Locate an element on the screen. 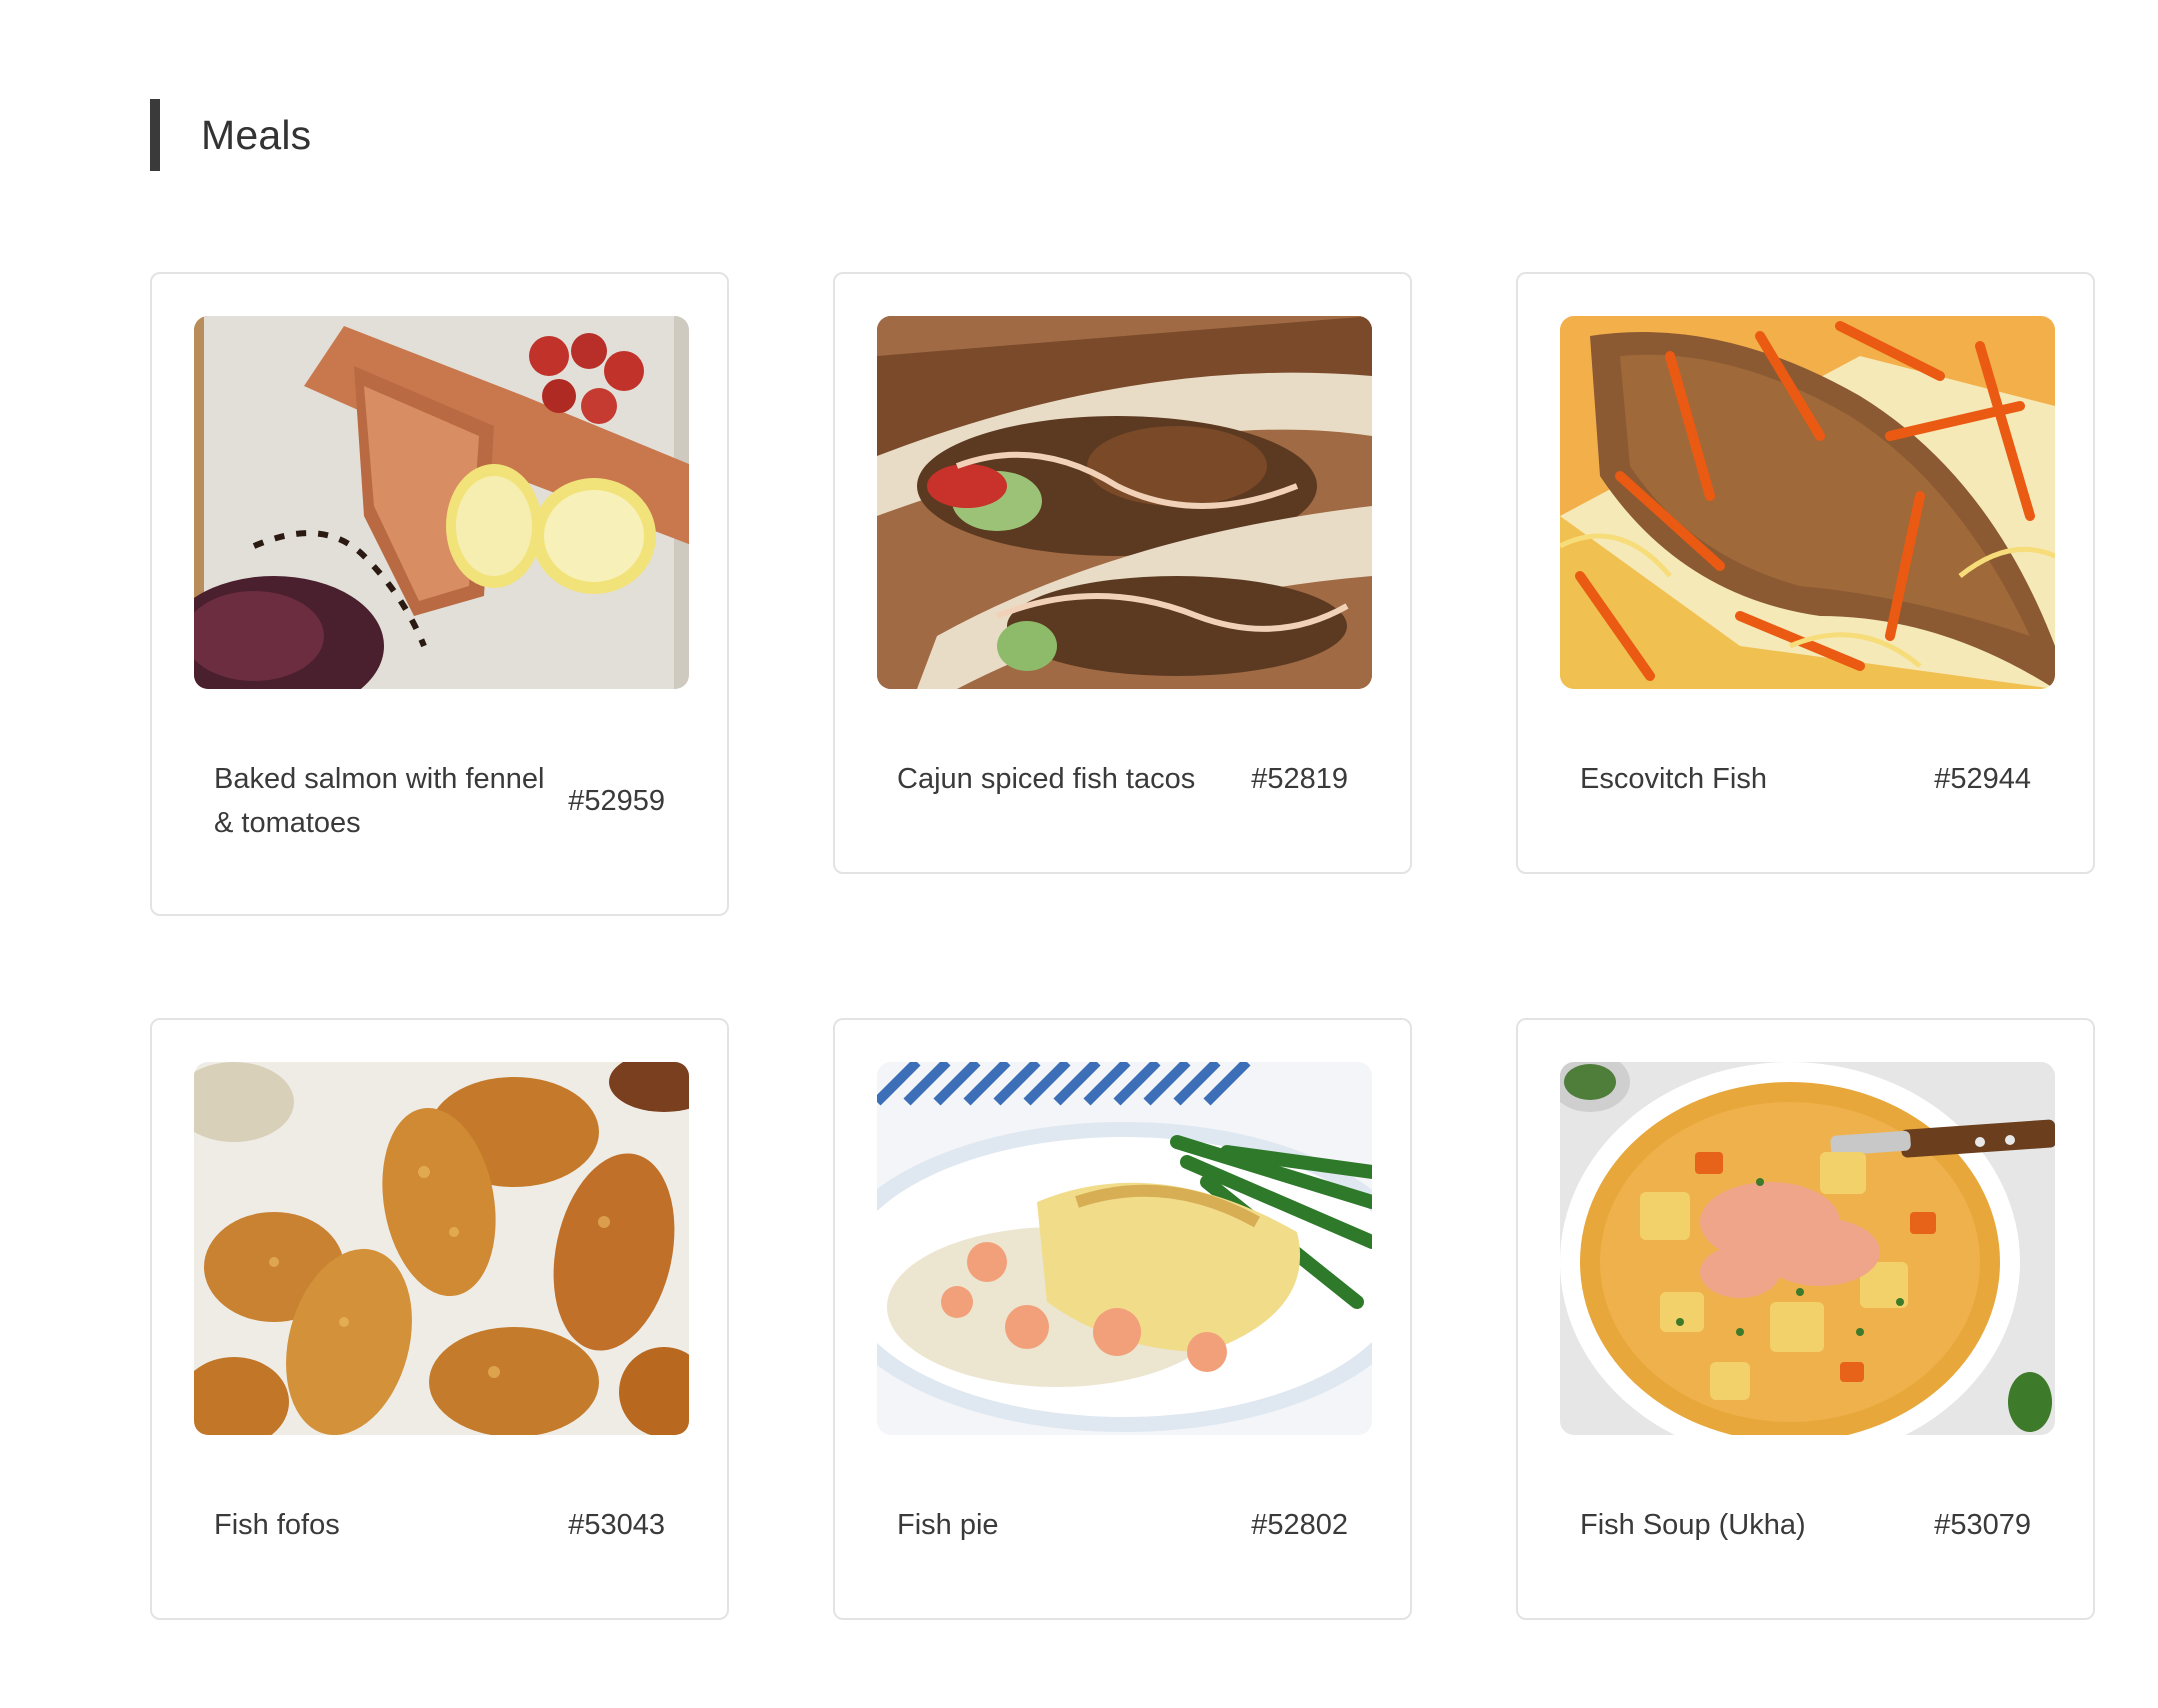  meal-card-meta: Cajun spiced fish tacos #52819 is located at coordinates (1122, 779).